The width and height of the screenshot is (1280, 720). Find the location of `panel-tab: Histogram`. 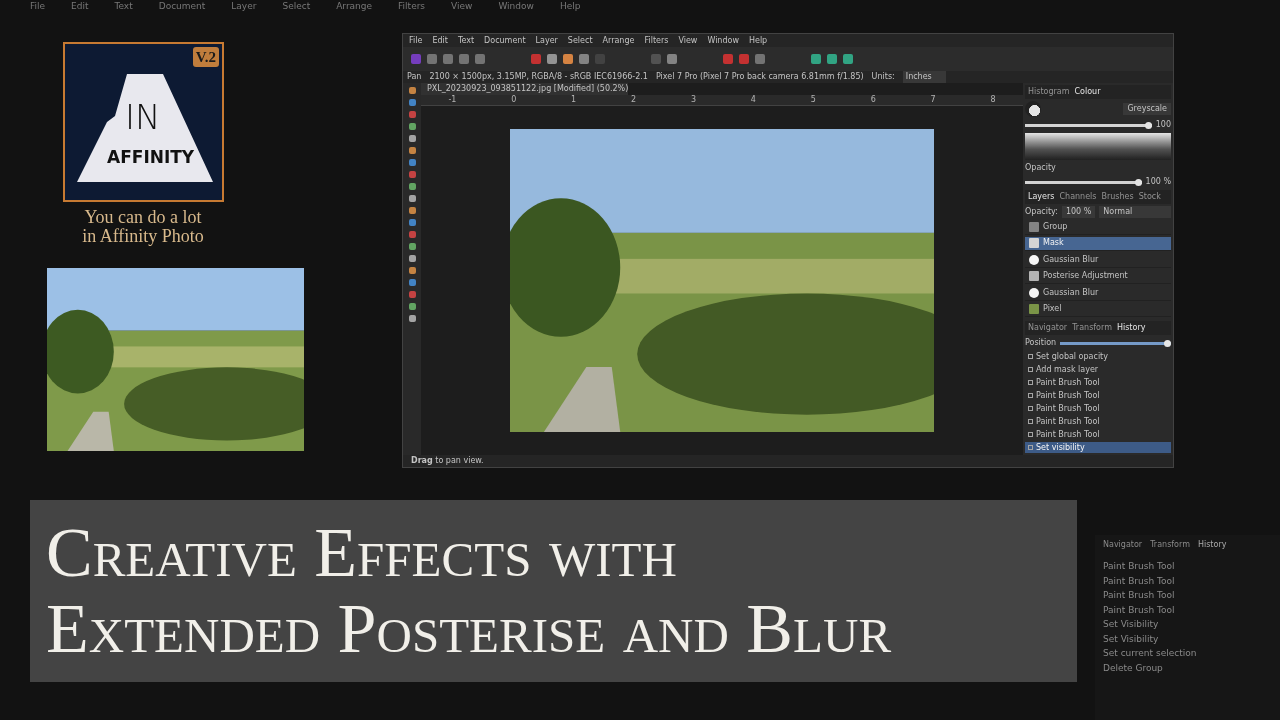

panel-tab: Histogram is located at coordinates (1049, 92).